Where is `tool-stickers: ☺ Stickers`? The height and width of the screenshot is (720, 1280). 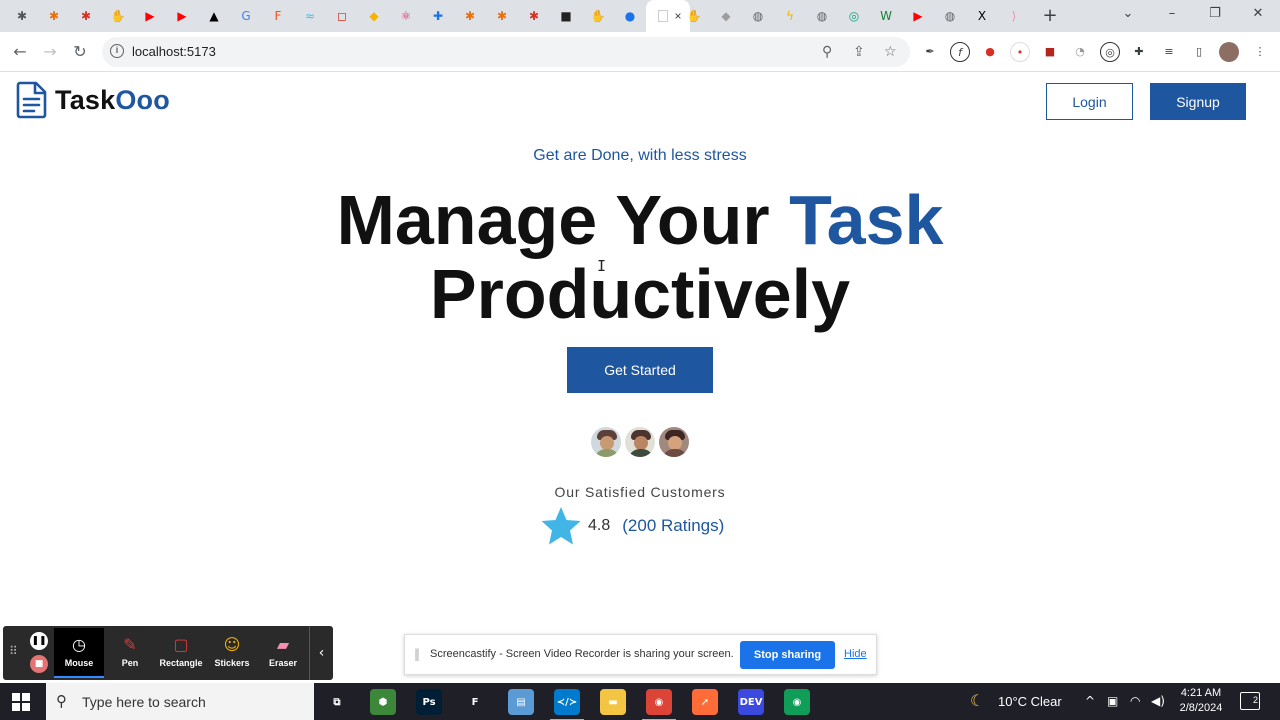
tool-stickers: ☺ Stickers is located at coordinates (232, 653).